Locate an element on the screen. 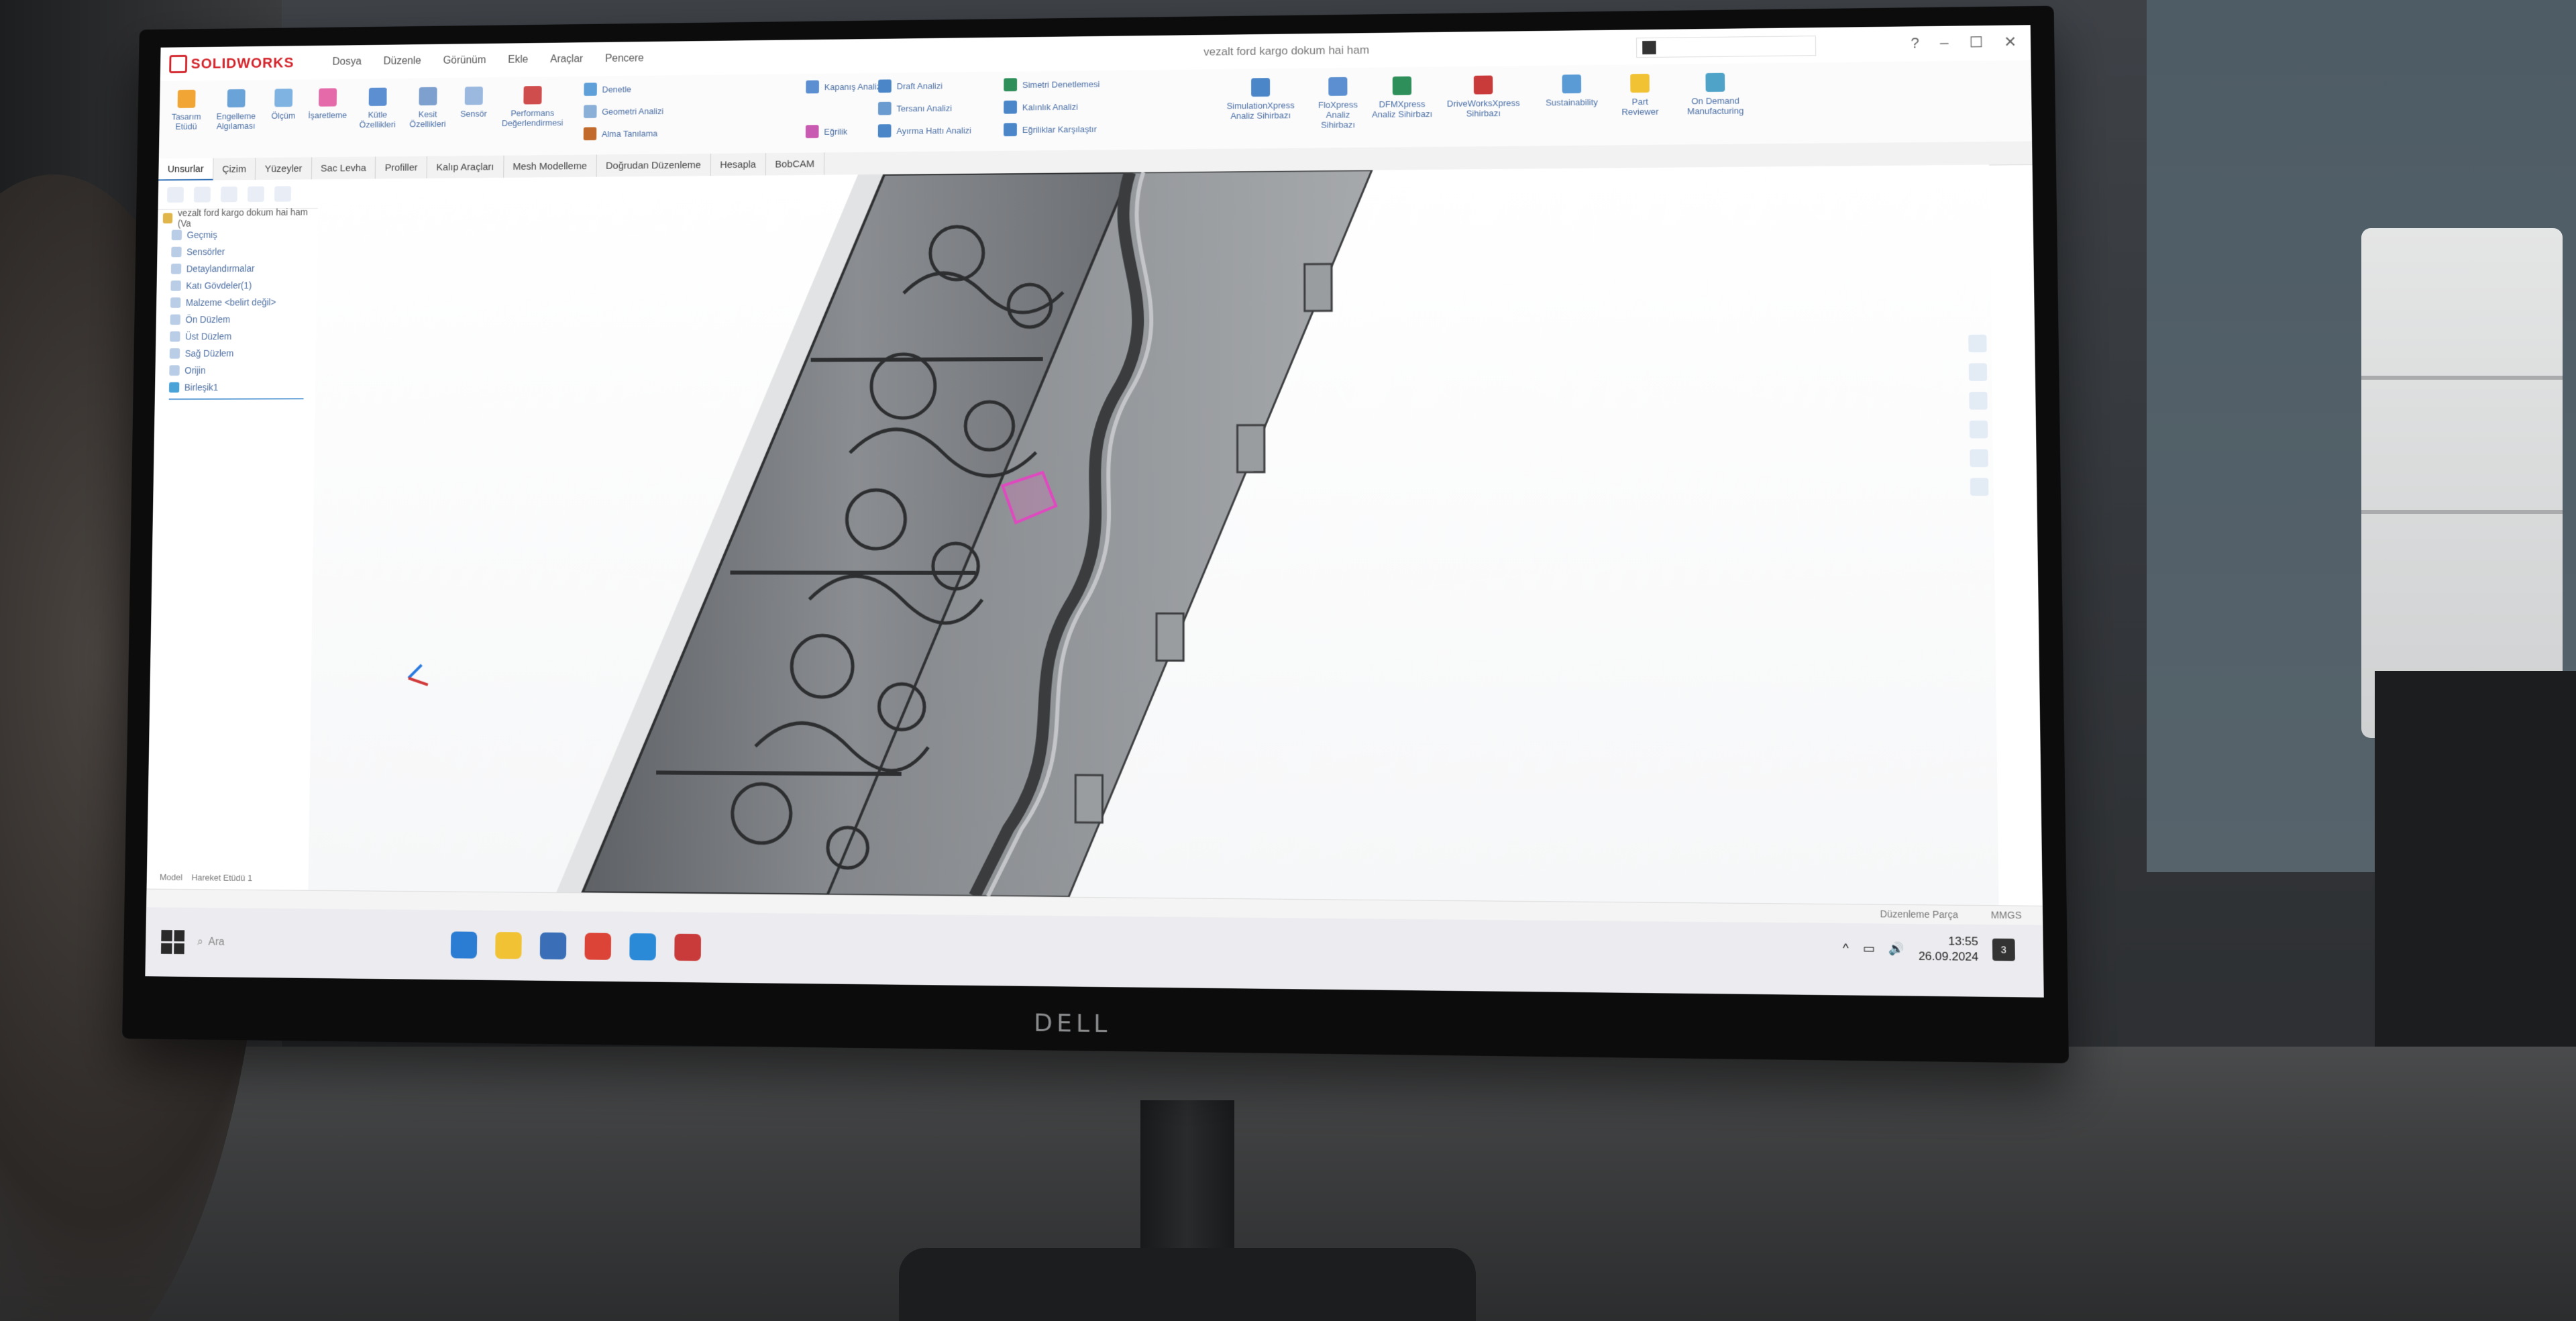 The width and height of the screenshot is (2576, 1321). ribbon-label: DFMXpress Analiz Sihirbazı is located at coordinates (1402, 109).